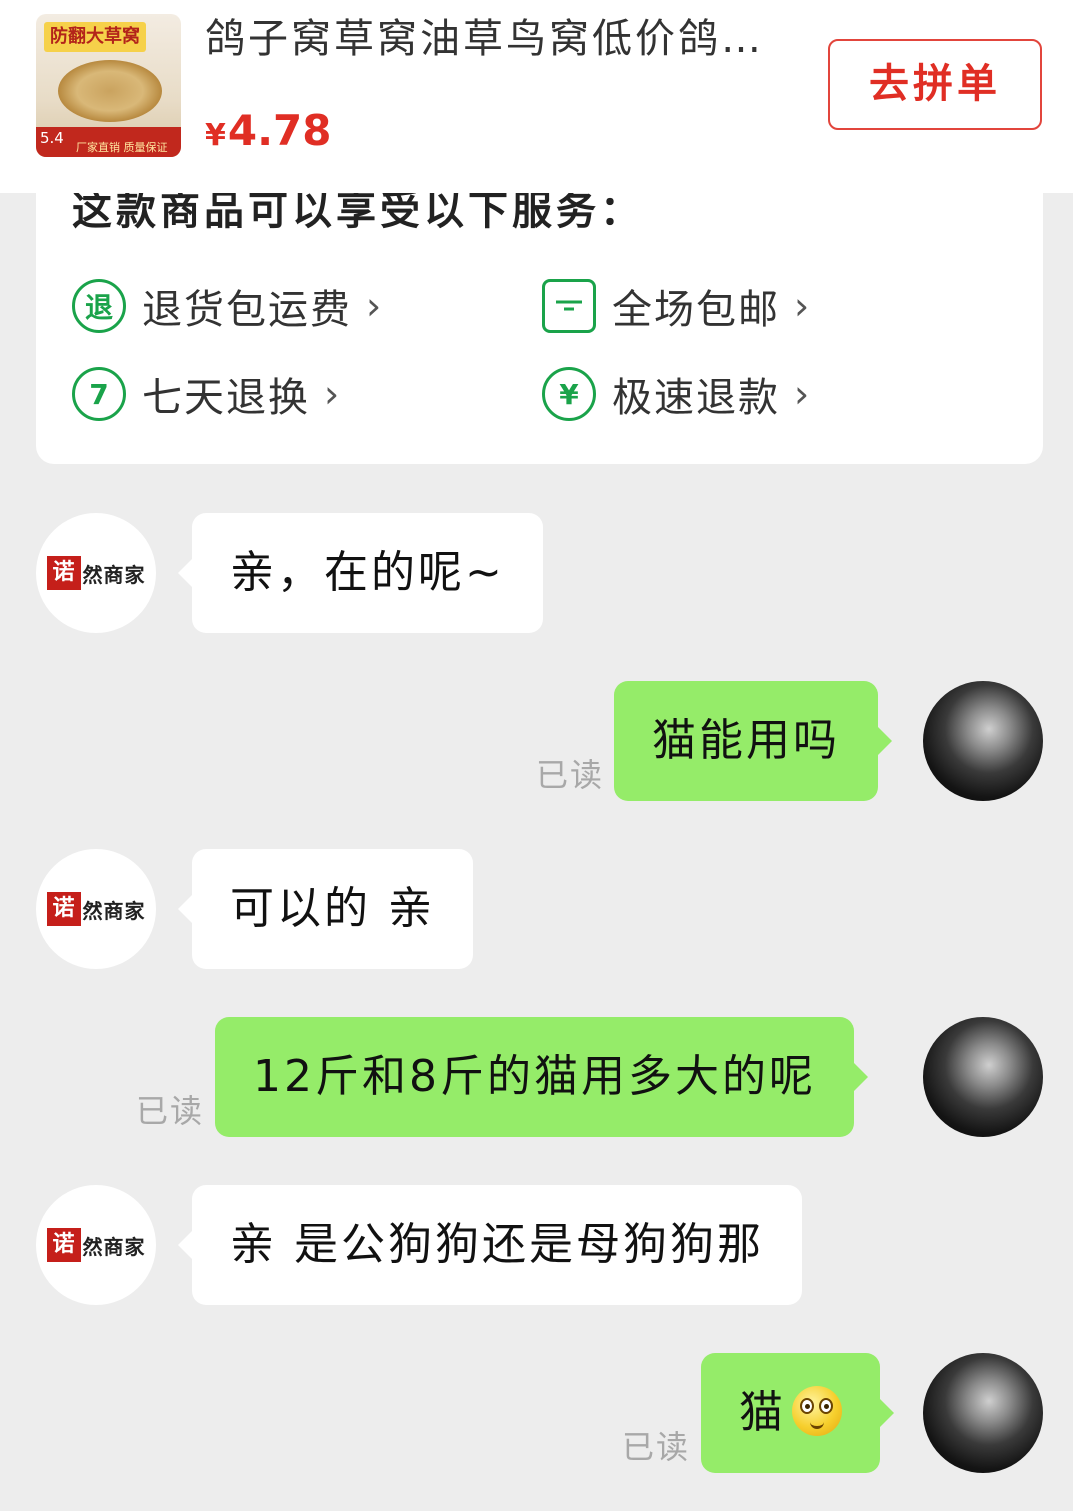  I want to click on box-icon, so click(569, 306).